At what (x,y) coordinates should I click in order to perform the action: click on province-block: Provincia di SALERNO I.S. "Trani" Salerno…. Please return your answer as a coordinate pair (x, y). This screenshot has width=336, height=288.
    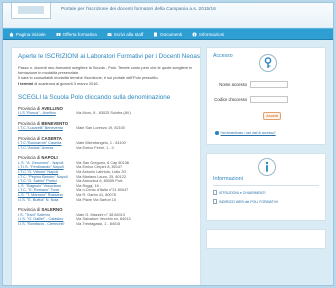
    Looking at the image, I should click on (106, 216).